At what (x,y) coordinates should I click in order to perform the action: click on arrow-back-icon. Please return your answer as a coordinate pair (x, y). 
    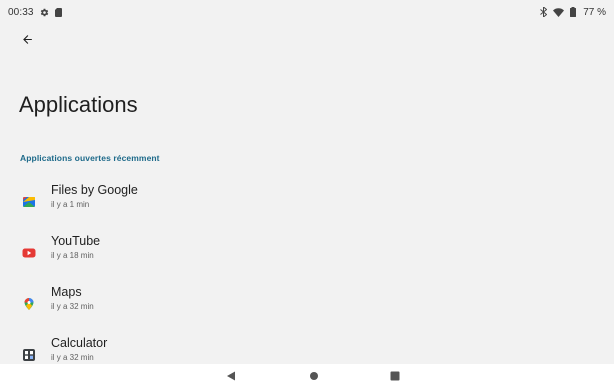
    Looking at the image, I should click on (27, 42).